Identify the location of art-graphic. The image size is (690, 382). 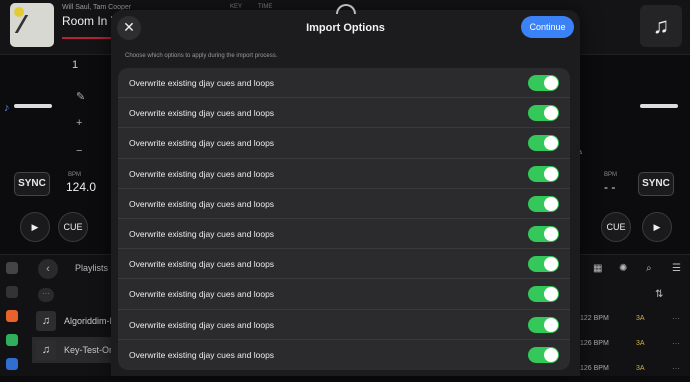
(31, 24).